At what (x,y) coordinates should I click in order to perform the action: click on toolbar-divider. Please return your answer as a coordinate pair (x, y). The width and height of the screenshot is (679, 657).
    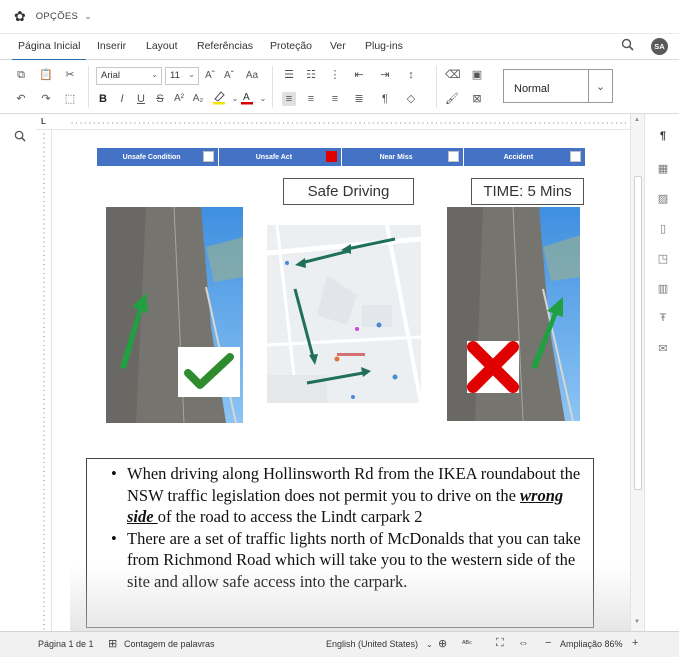
    Looking at the image, I should click on (272, 87).